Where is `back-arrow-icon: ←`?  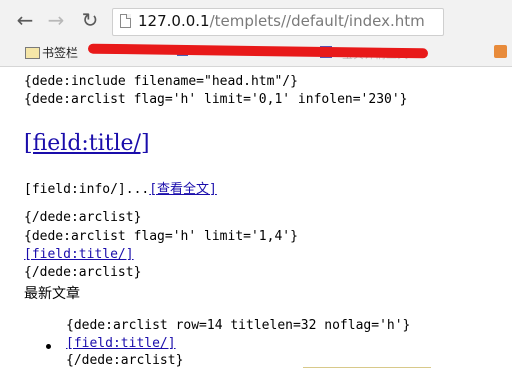
back-arrow-icon: ← is located at coordinates (25, 20).